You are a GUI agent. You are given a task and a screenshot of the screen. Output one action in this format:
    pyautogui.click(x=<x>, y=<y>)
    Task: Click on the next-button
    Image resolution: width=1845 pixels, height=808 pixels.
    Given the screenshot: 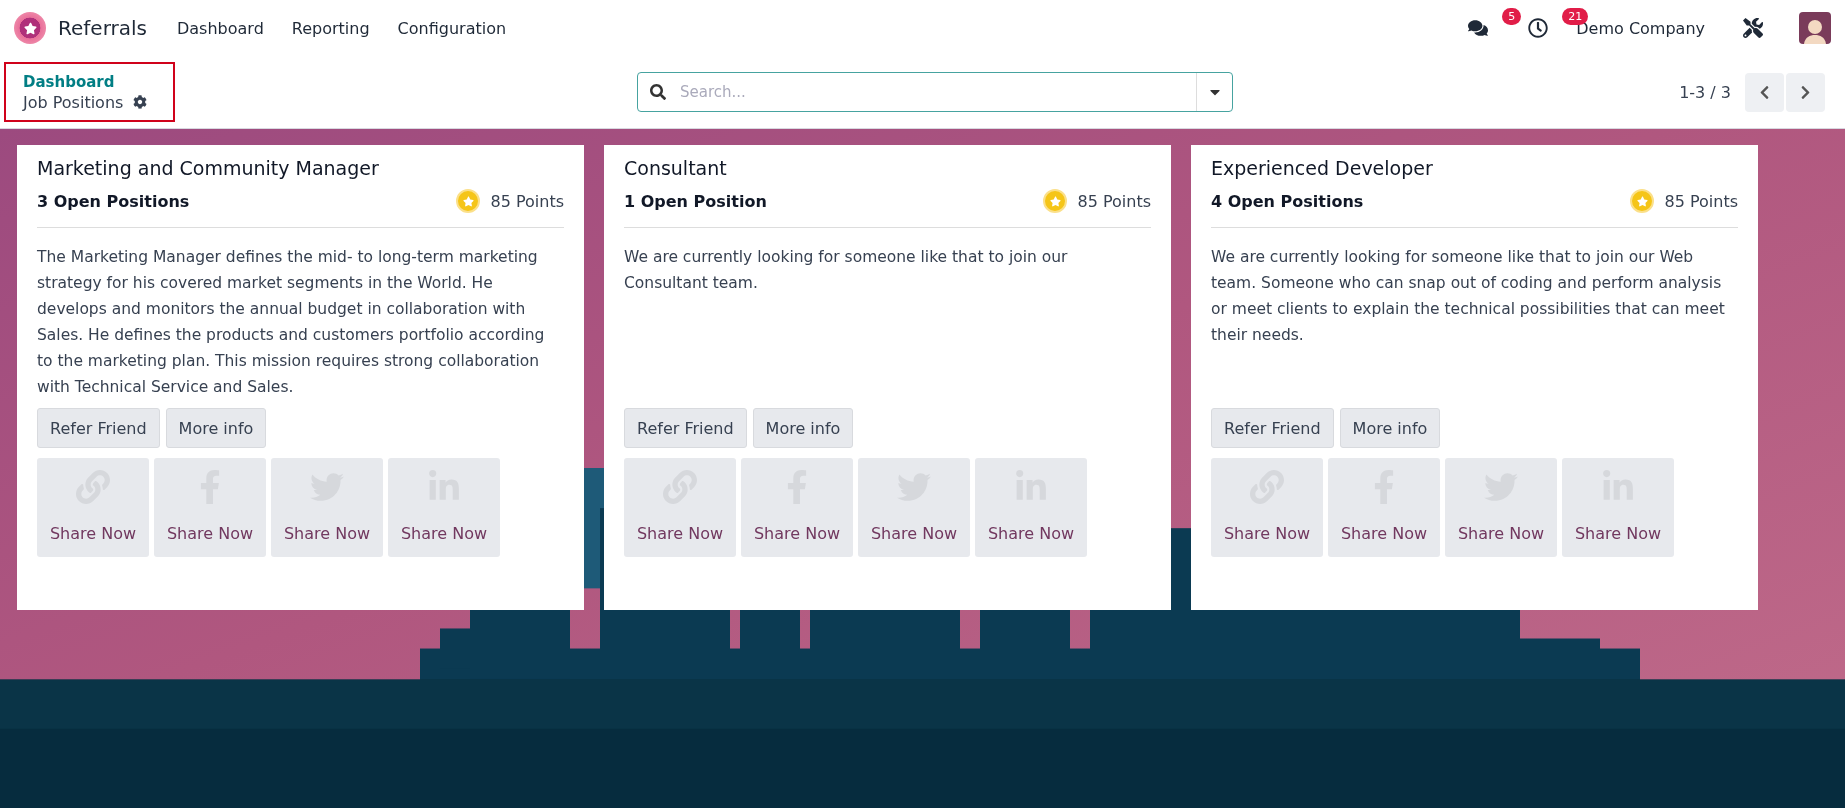 What is the action you would take?
    pyautogui.click(x=1805, y=92)
    